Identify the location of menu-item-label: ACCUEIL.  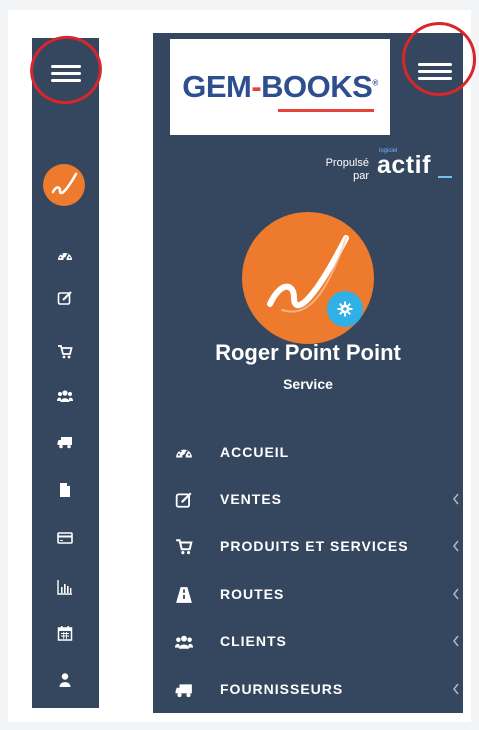
(255, 452).